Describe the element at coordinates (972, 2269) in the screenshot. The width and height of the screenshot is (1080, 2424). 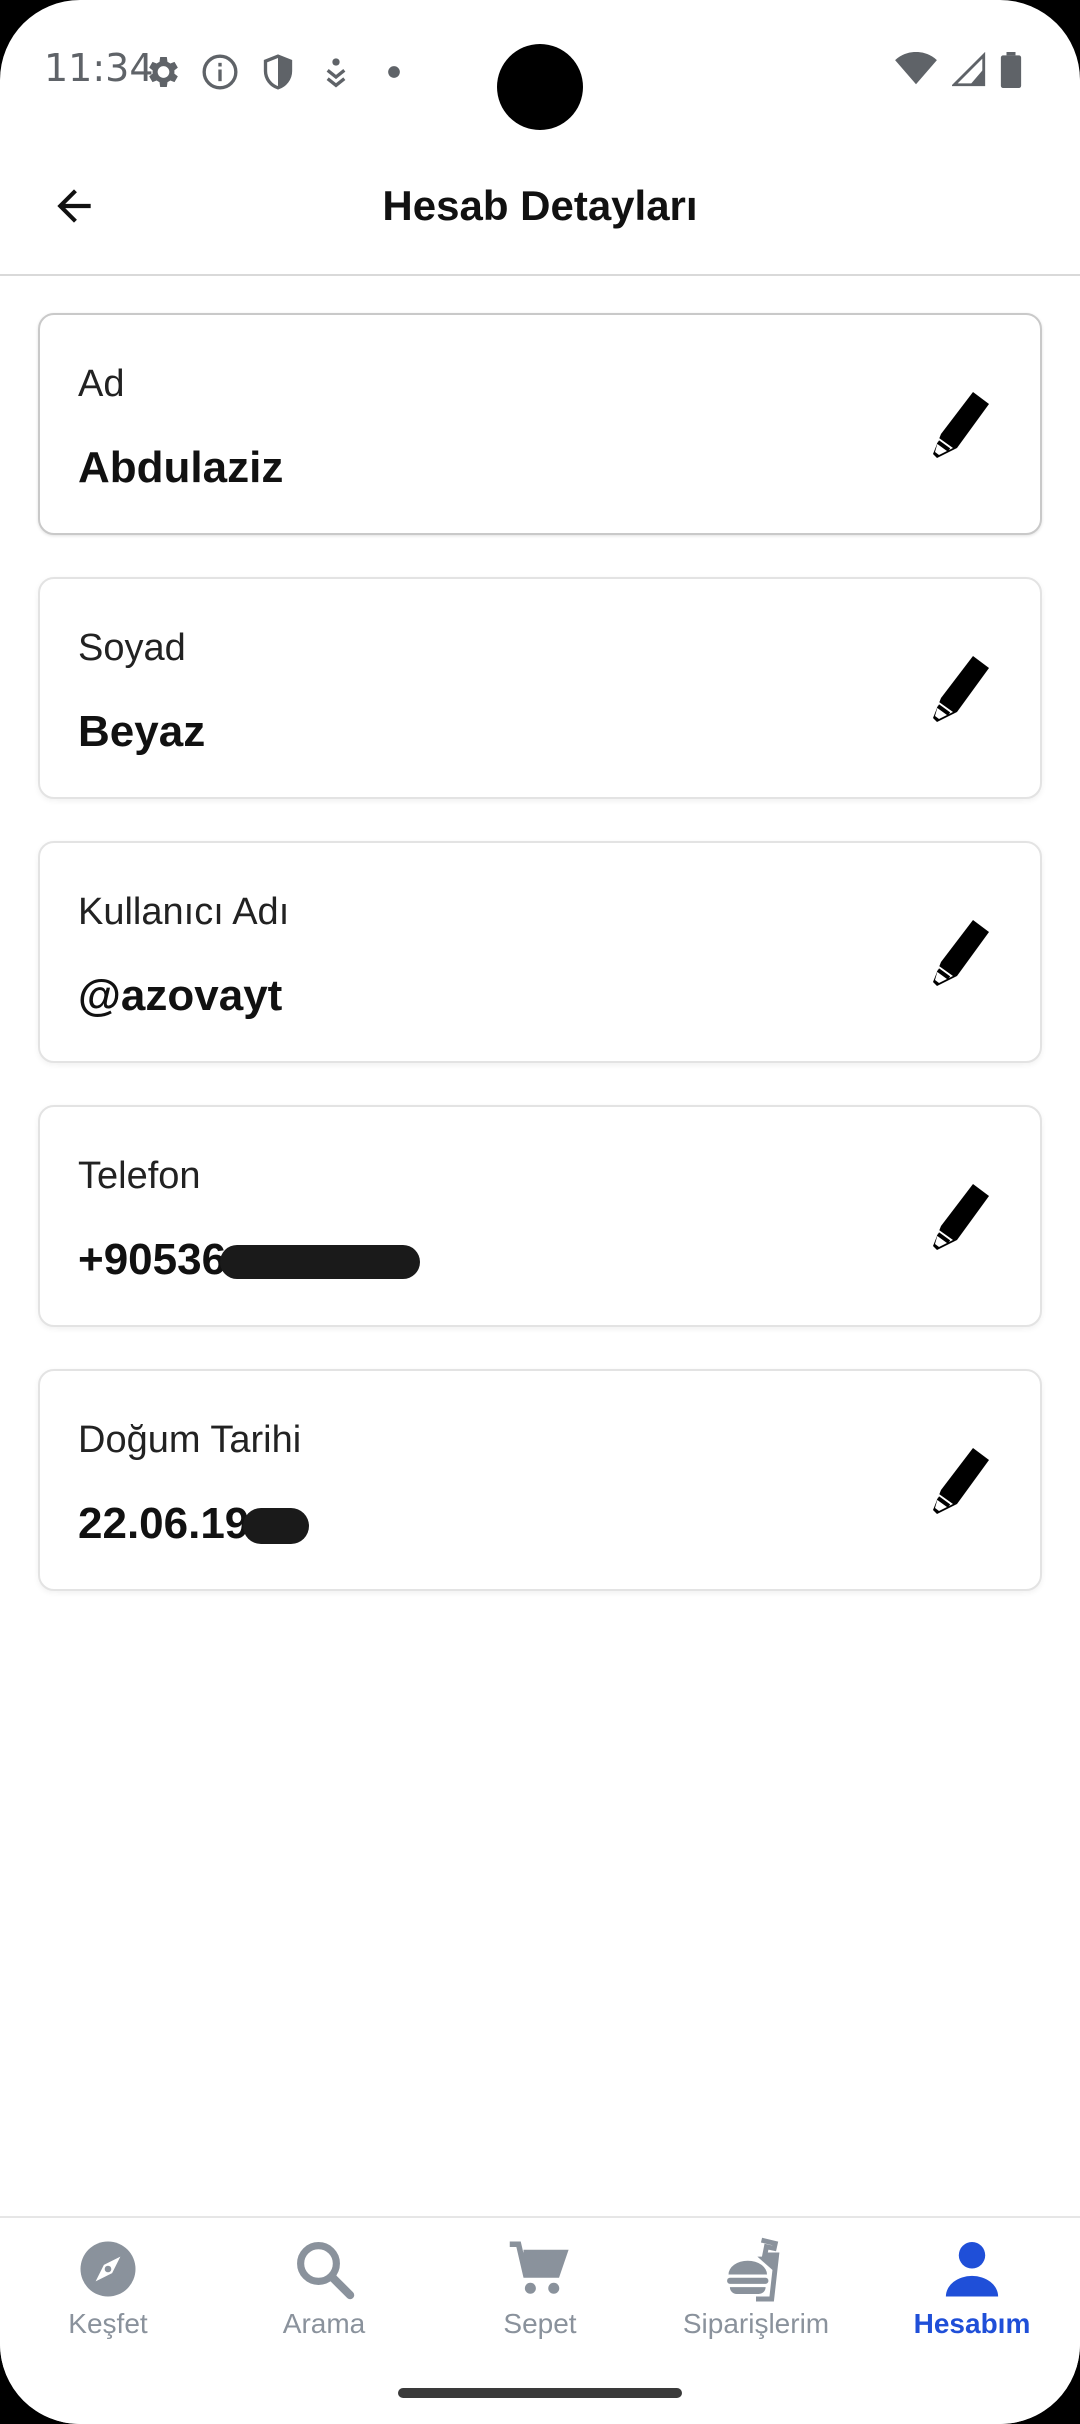
I see `person-icon` at that location.